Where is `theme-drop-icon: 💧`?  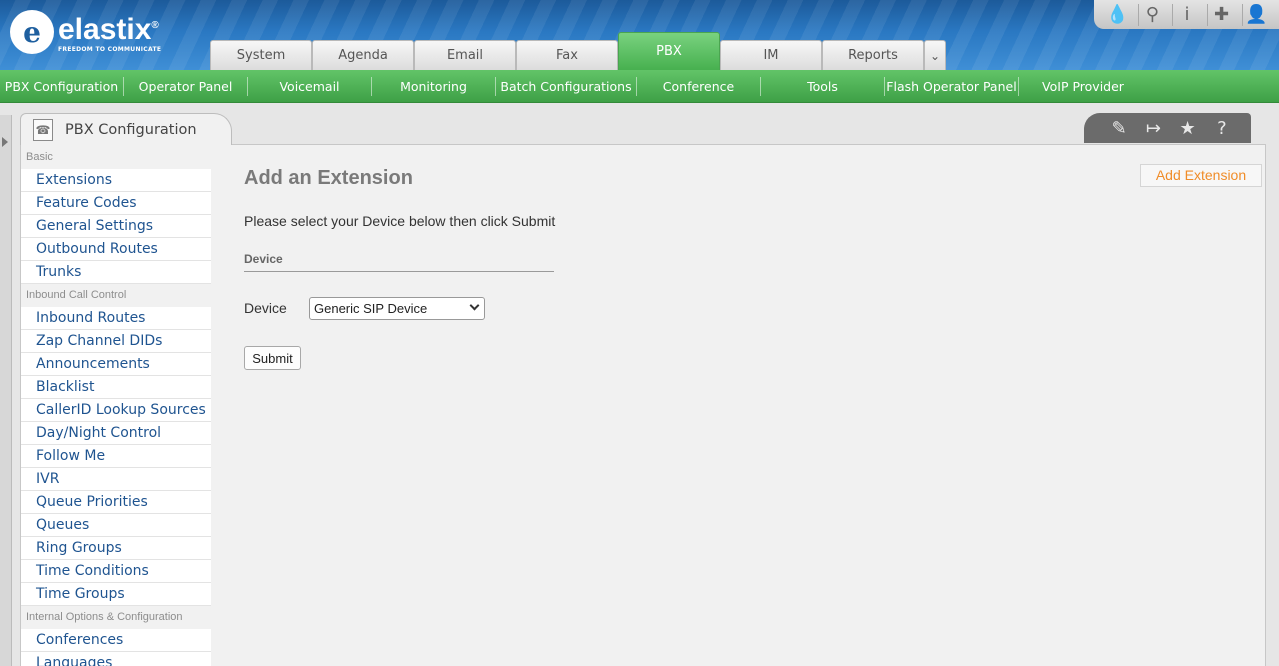 theme-drop-icon: 💧 is located at coordinates (1117, 15).